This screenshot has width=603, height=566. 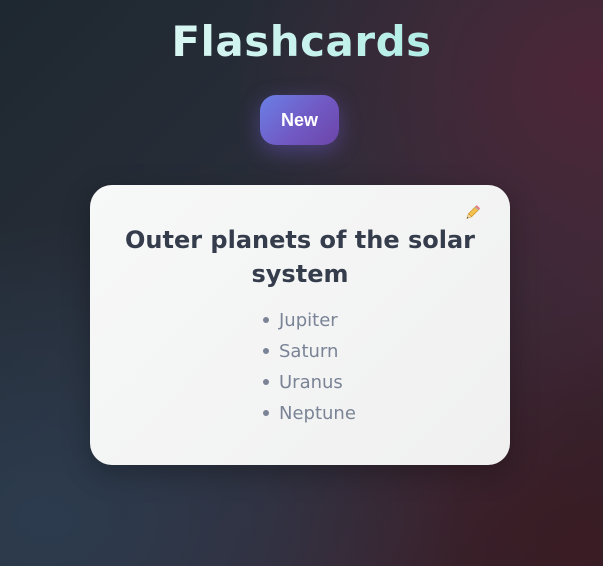 I want to click on list-item: Neptune, so click(x=300, y=413).